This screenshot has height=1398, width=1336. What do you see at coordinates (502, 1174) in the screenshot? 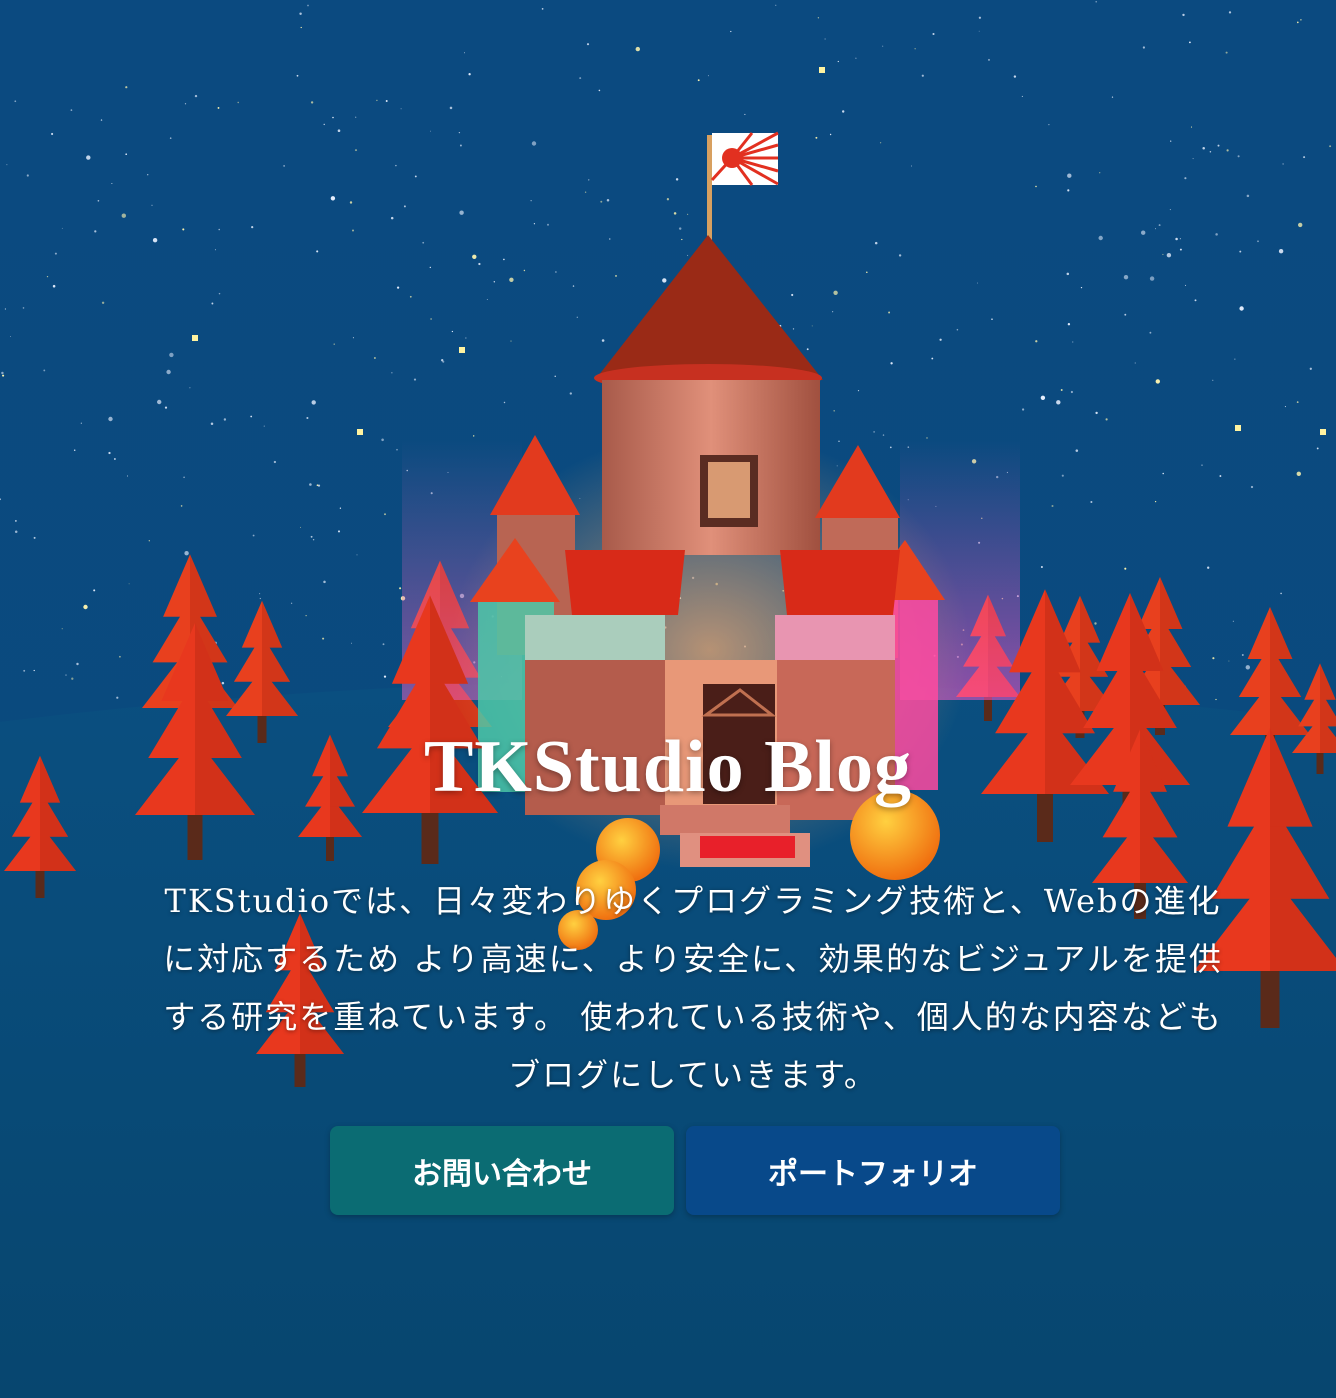
I see `contact-button-label: お問い合わせ` at bounding box center [502, 1174].